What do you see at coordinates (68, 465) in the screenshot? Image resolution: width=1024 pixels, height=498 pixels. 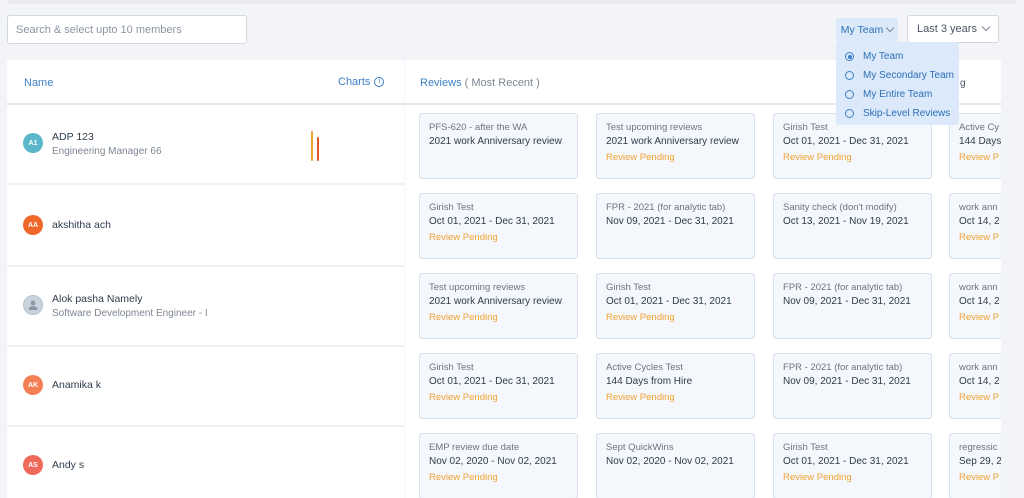 I see `member-name: Andy s` at bounding box center [68, 465].